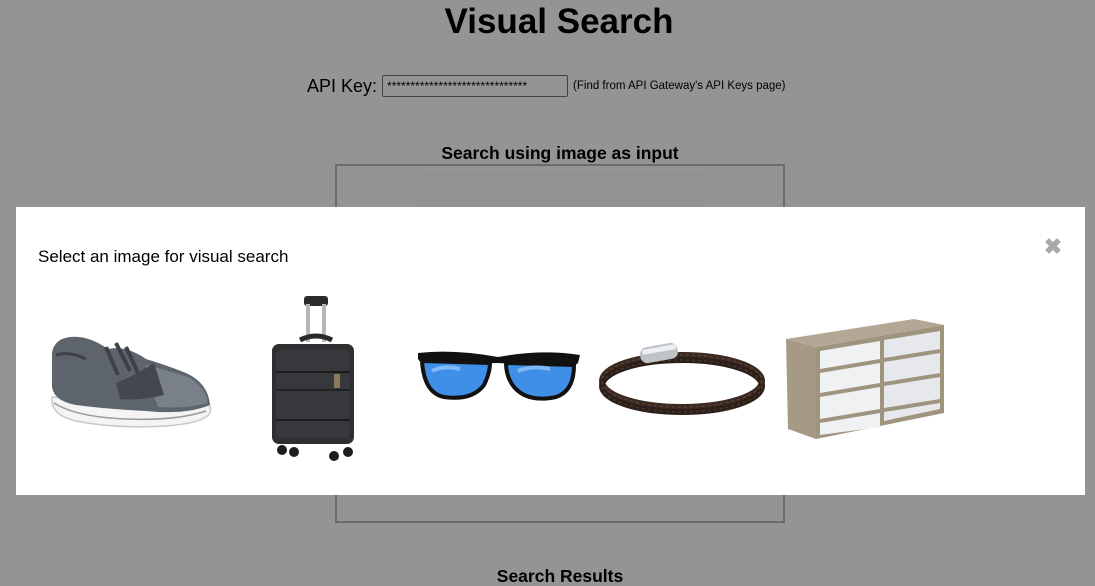 The image size is (1095, 586). What do you see at coordinates (682, 380) in the screenshot?
I see `leather-bracelet-icon` at bounding box center [682, 380].